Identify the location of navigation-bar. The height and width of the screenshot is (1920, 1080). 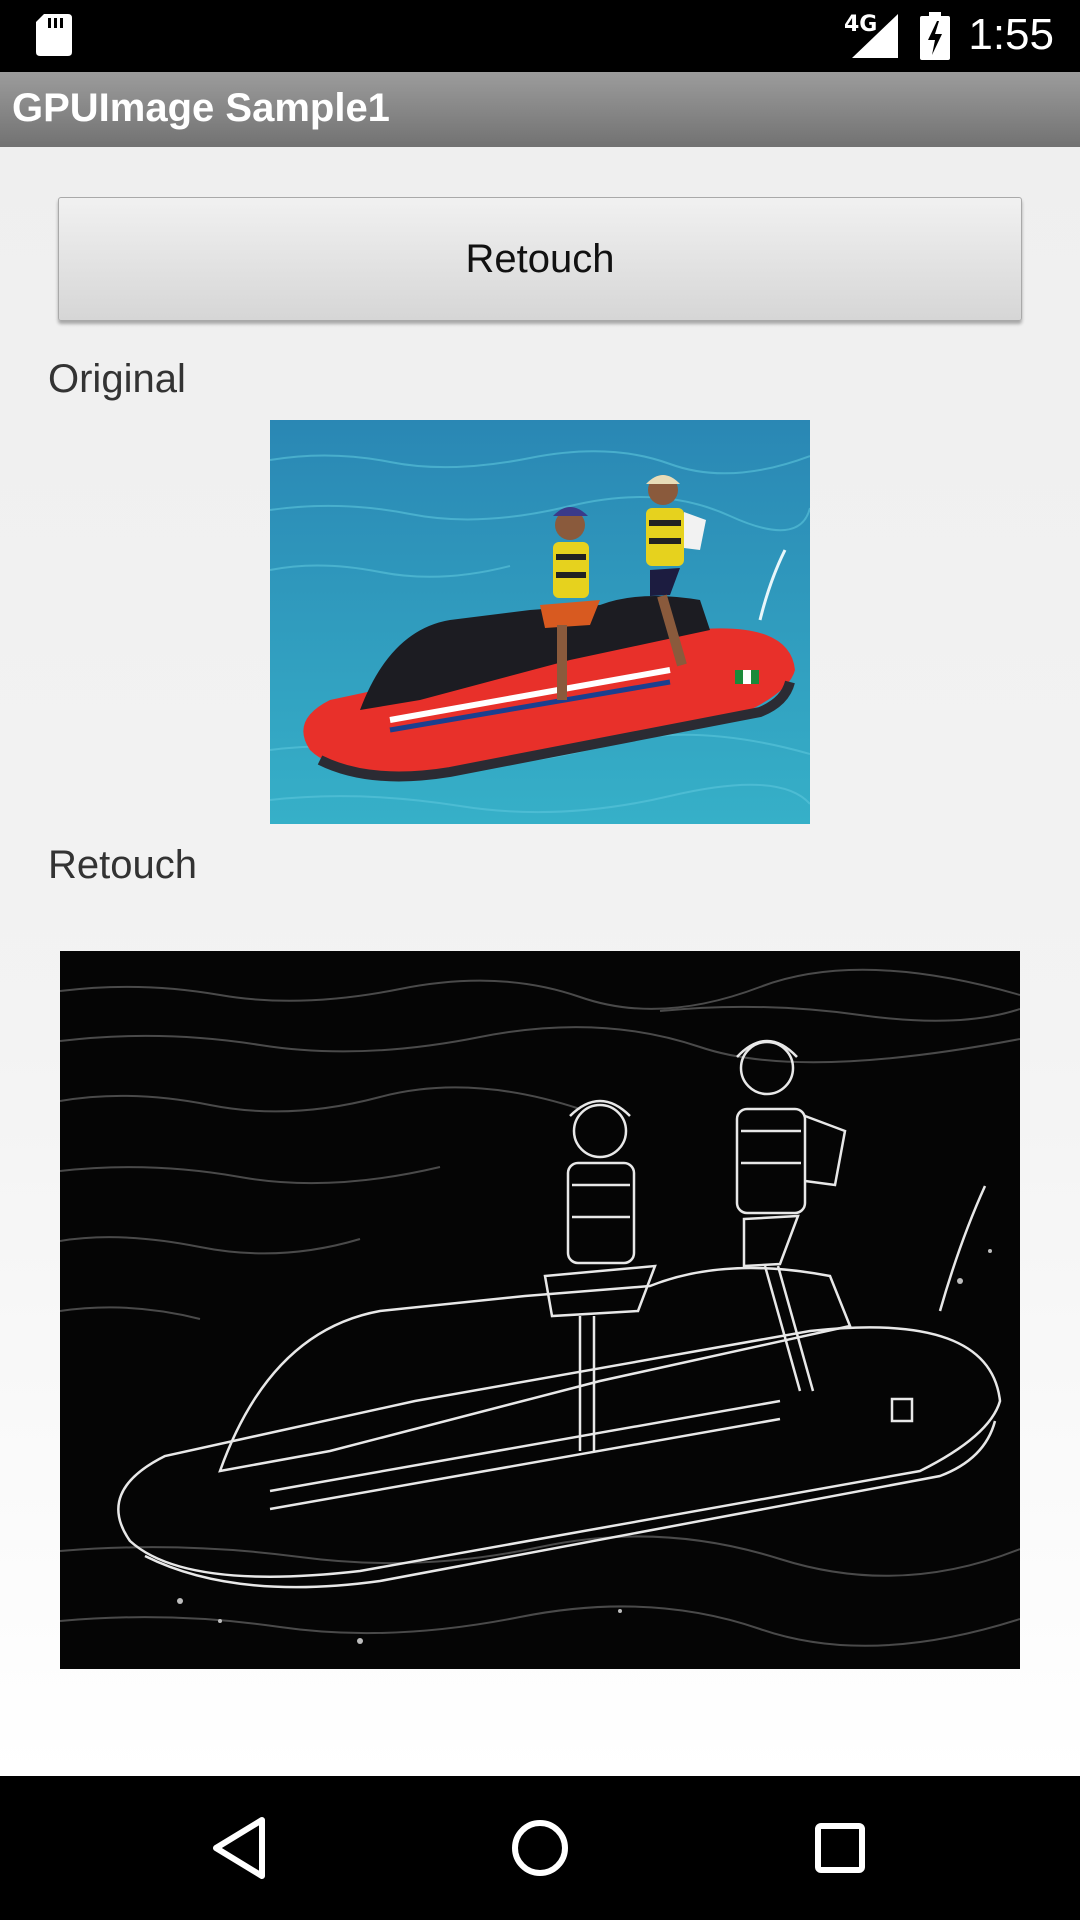
(540, 1848).